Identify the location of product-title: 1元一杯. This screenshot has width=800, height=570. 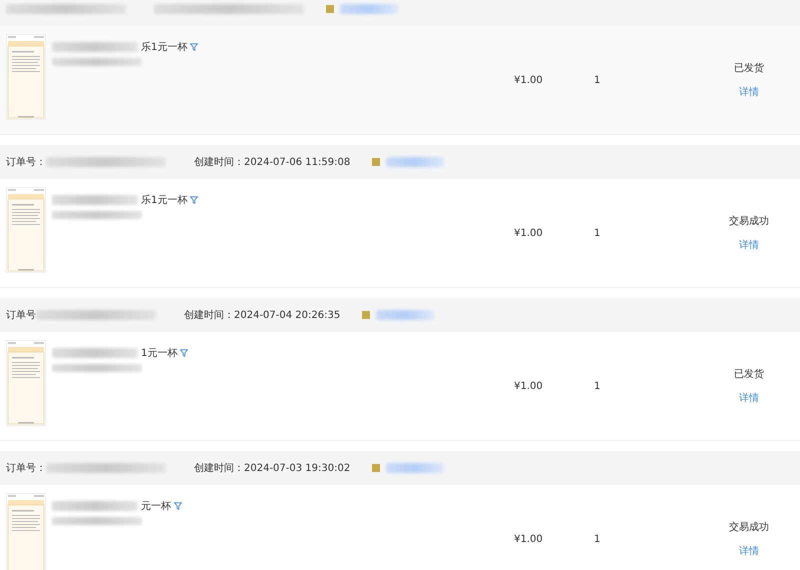
(159, 353).